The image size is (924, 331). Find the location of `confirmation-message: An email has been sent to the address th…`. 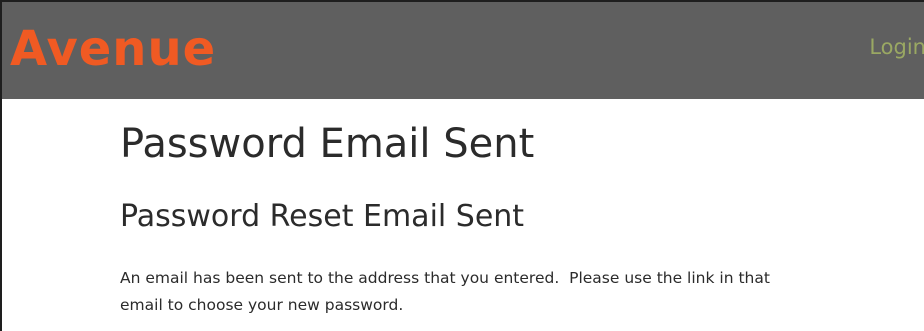

confirmation-message: An email has been sent to the address th… is located at coordinates (490, 292).